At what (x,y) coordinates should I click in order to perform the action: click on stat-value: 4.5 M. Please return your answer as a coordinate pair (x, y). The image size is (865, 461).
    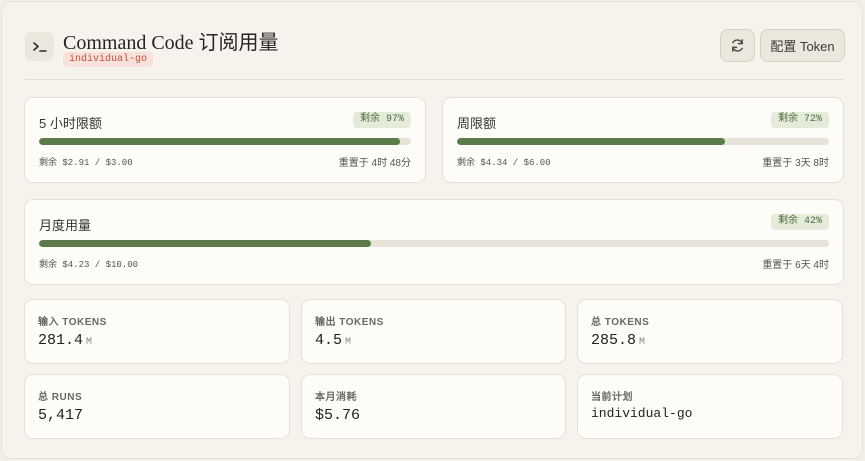
    Looking at the image, I should click on (333, 340).